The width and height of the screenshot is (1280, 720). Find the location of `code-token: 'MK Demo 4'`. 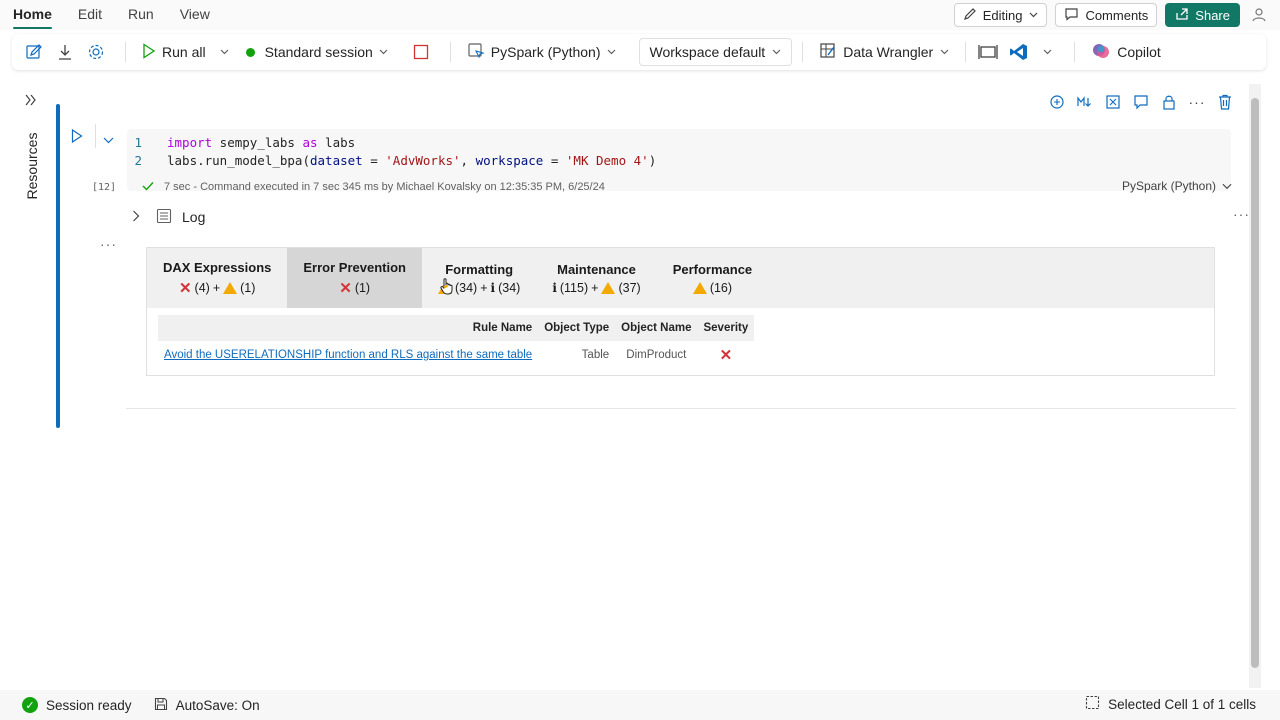

code-token: 'MK Demo 4' is located at coordinates (607, 160).